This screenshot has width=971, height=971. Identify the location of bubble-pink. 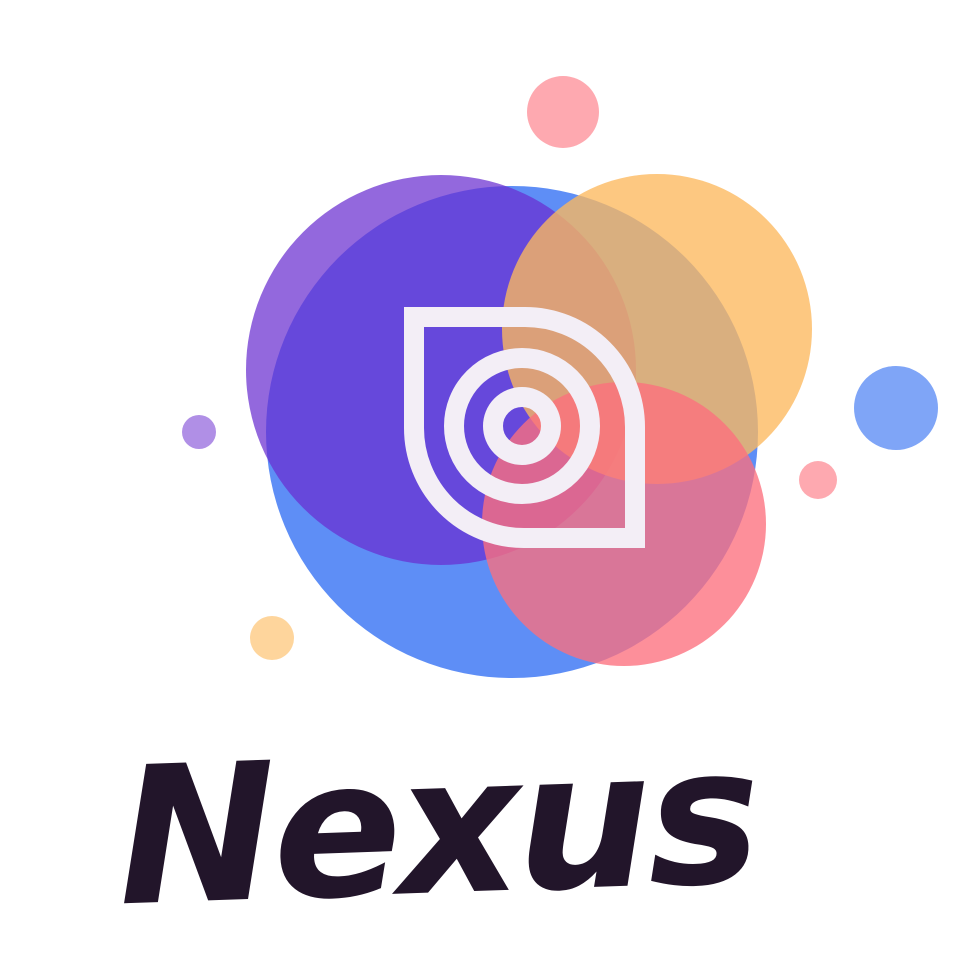
(624, 524).